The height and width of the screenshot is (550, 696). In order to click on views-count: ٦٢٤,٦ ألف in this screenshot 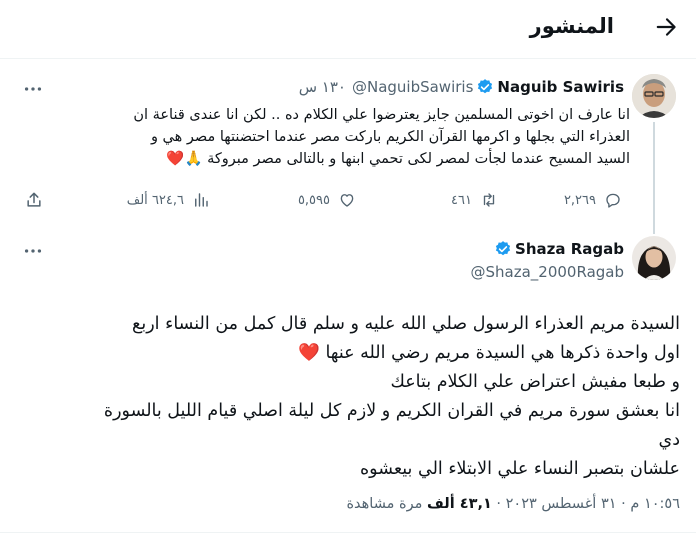, I will do `click(155, 200)`.